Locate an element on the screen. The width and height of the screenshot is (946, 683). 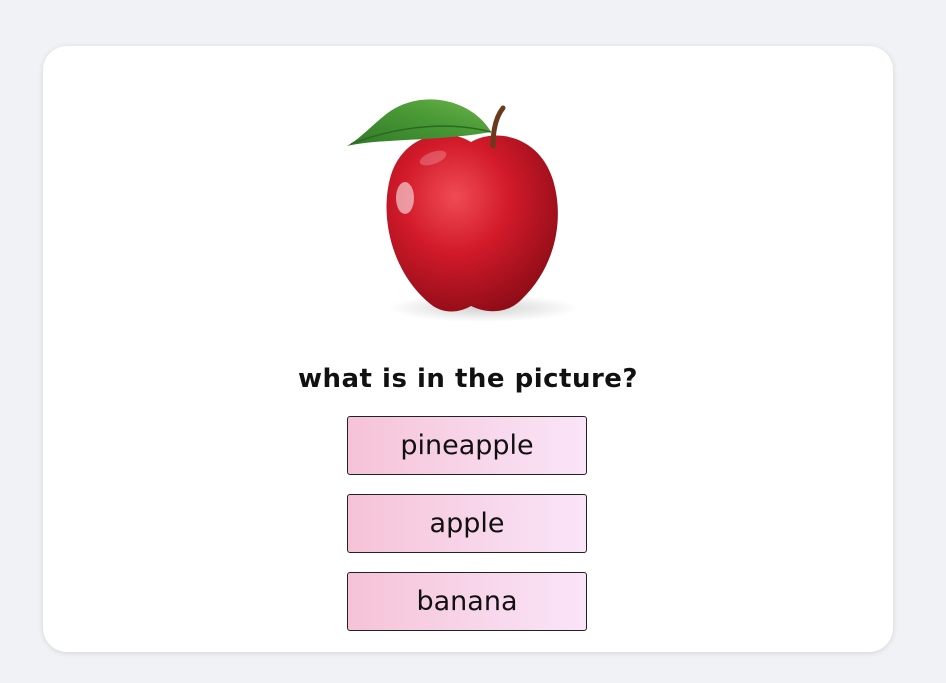
question-text: what is in the picture? is located at coordinates (467, 379).